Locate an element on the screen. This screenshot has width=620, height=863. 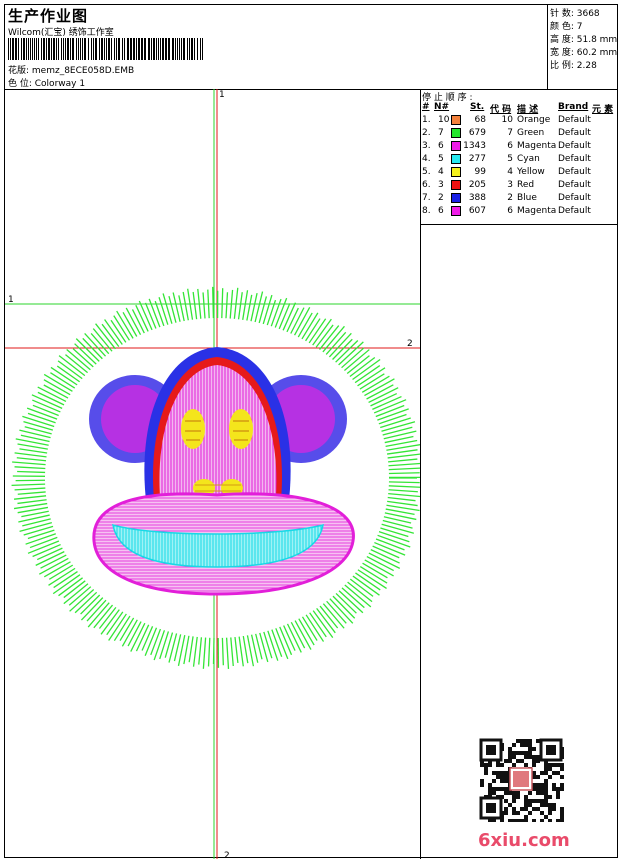
row-code: 4 is located at coordinates (466, 172).